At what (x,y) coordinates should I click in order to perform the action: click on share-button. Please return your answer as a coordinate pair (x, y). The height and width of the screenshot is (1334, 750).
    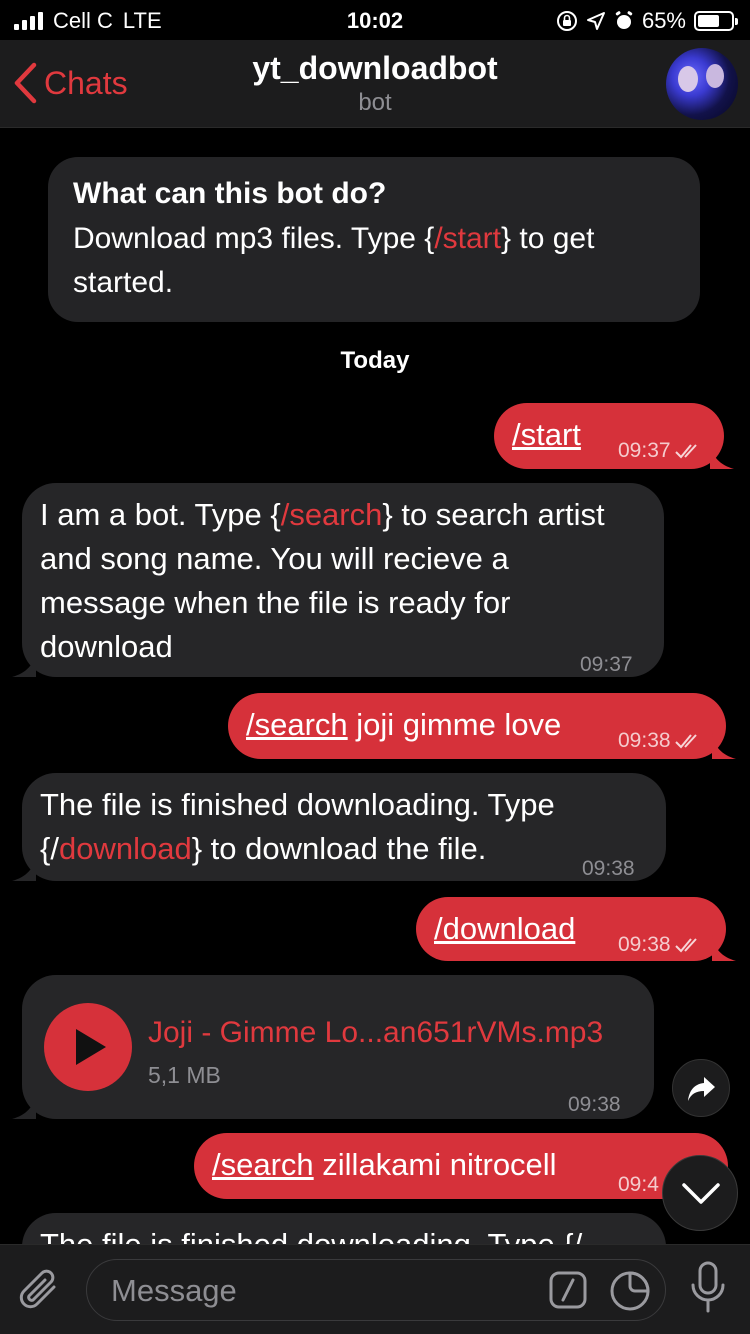
    Looking at the image, I should click on (701, 1088).